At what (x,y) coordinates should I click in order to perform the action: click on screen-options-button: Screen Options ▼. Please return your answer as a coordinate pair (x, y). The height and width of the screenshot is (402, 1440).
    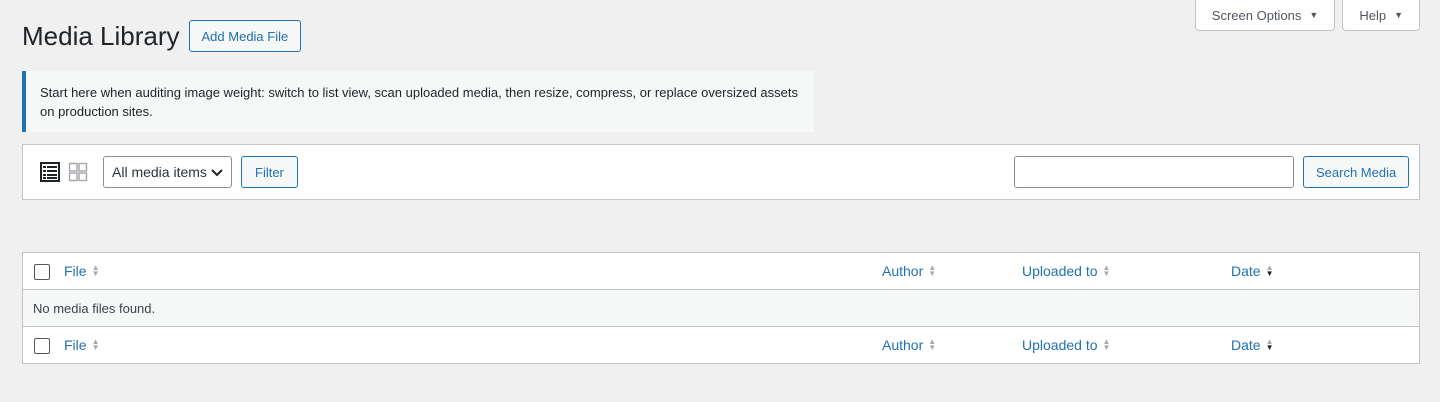
    Looking at the image, I should click on (1265, 15).